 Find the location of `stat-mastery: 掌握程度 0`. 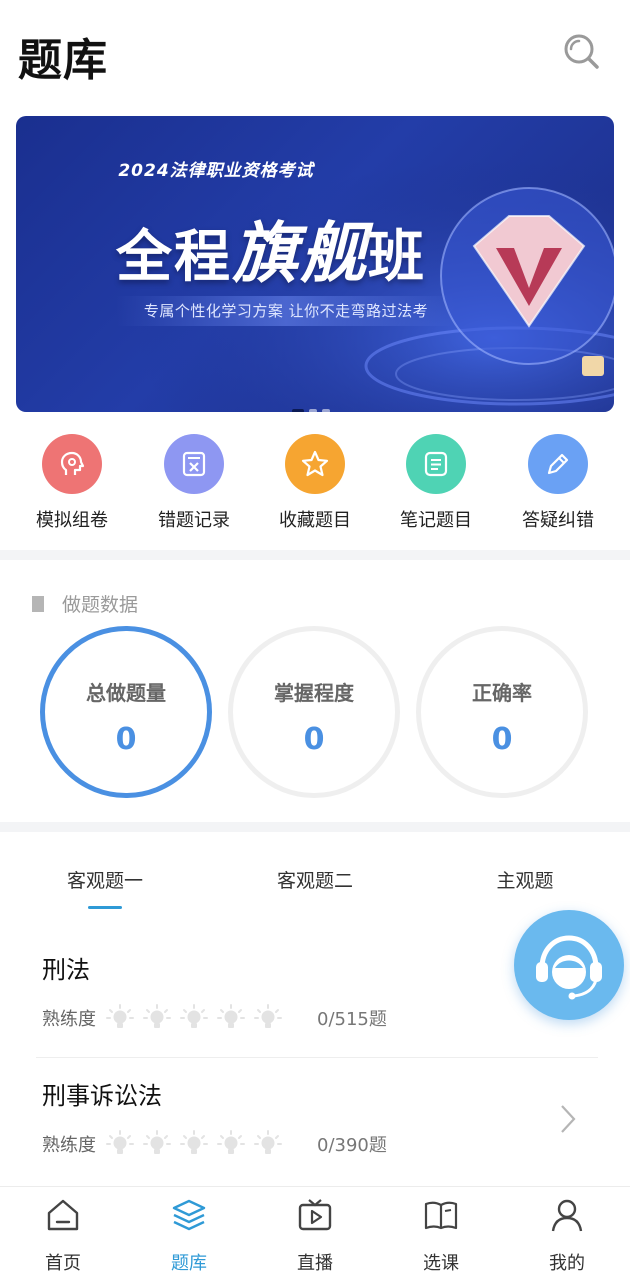

stat-mastery: 掌握程度 0 is located at coordinates (314, 712).